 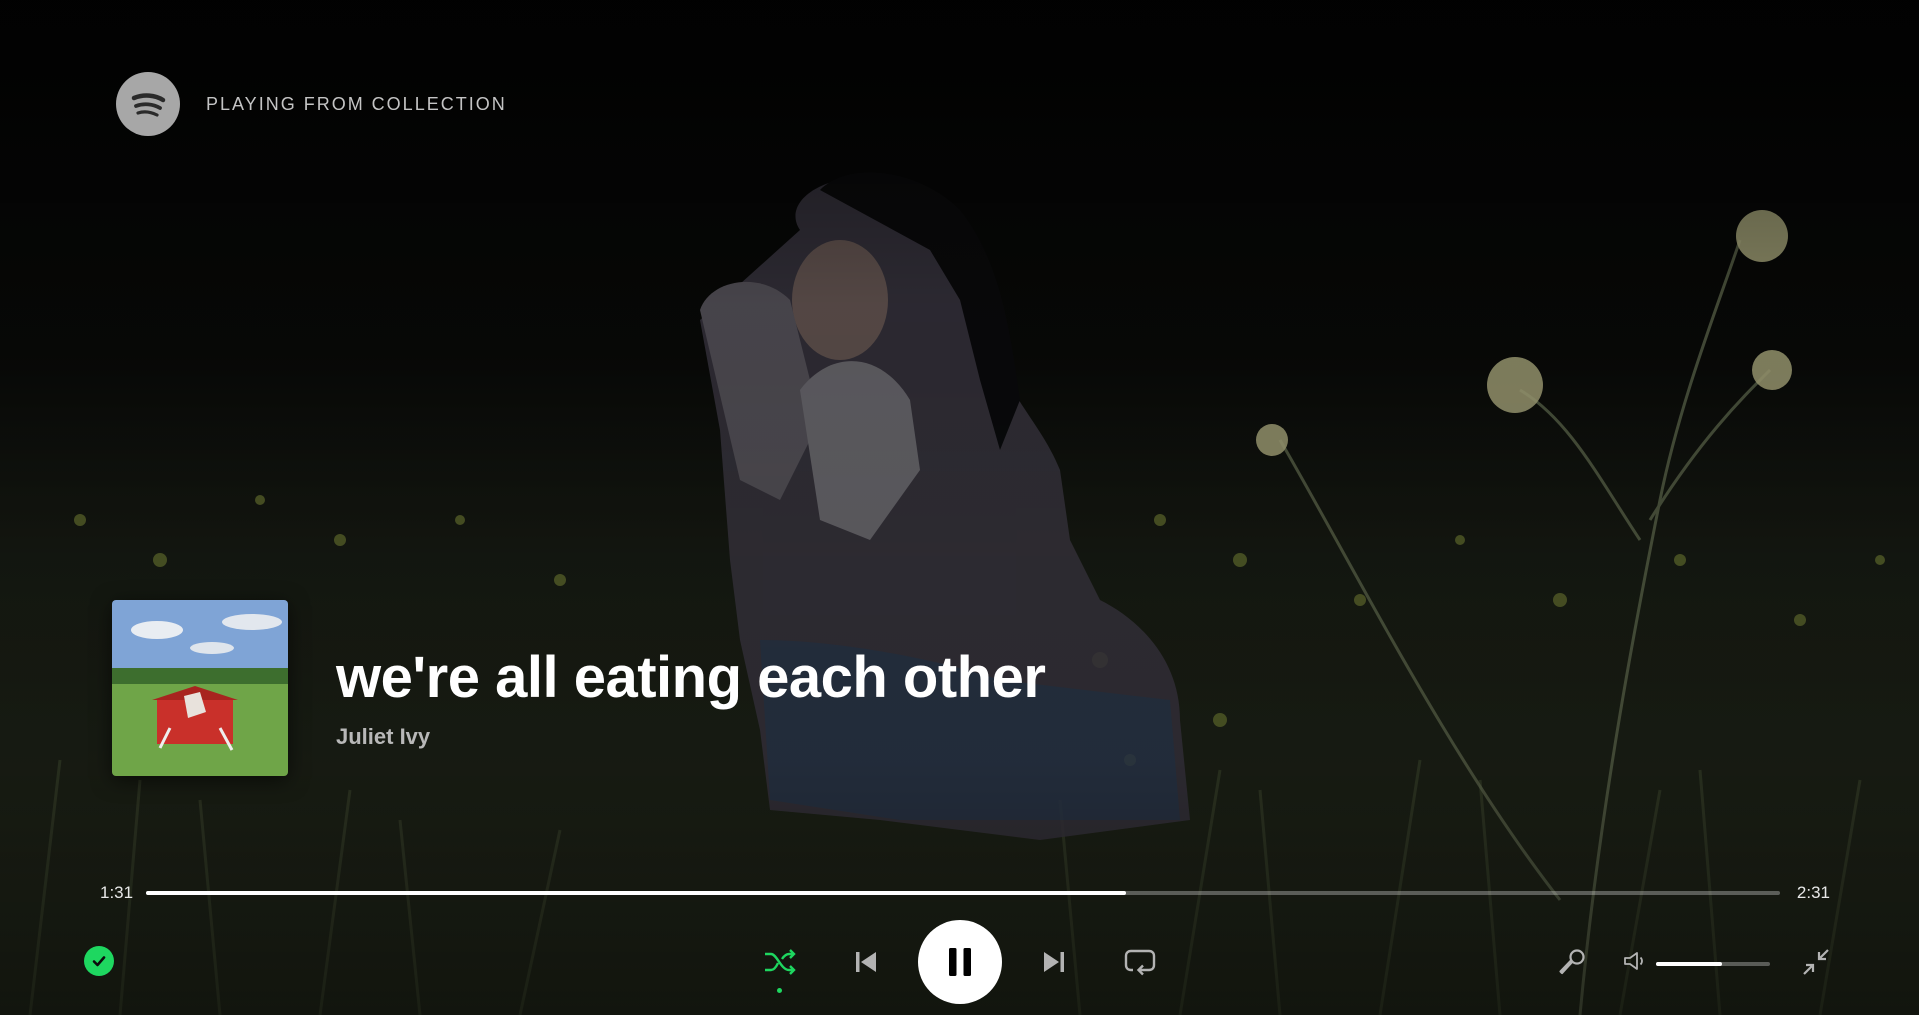 I want to click on repeat-button, so click(x=1140, y=962).